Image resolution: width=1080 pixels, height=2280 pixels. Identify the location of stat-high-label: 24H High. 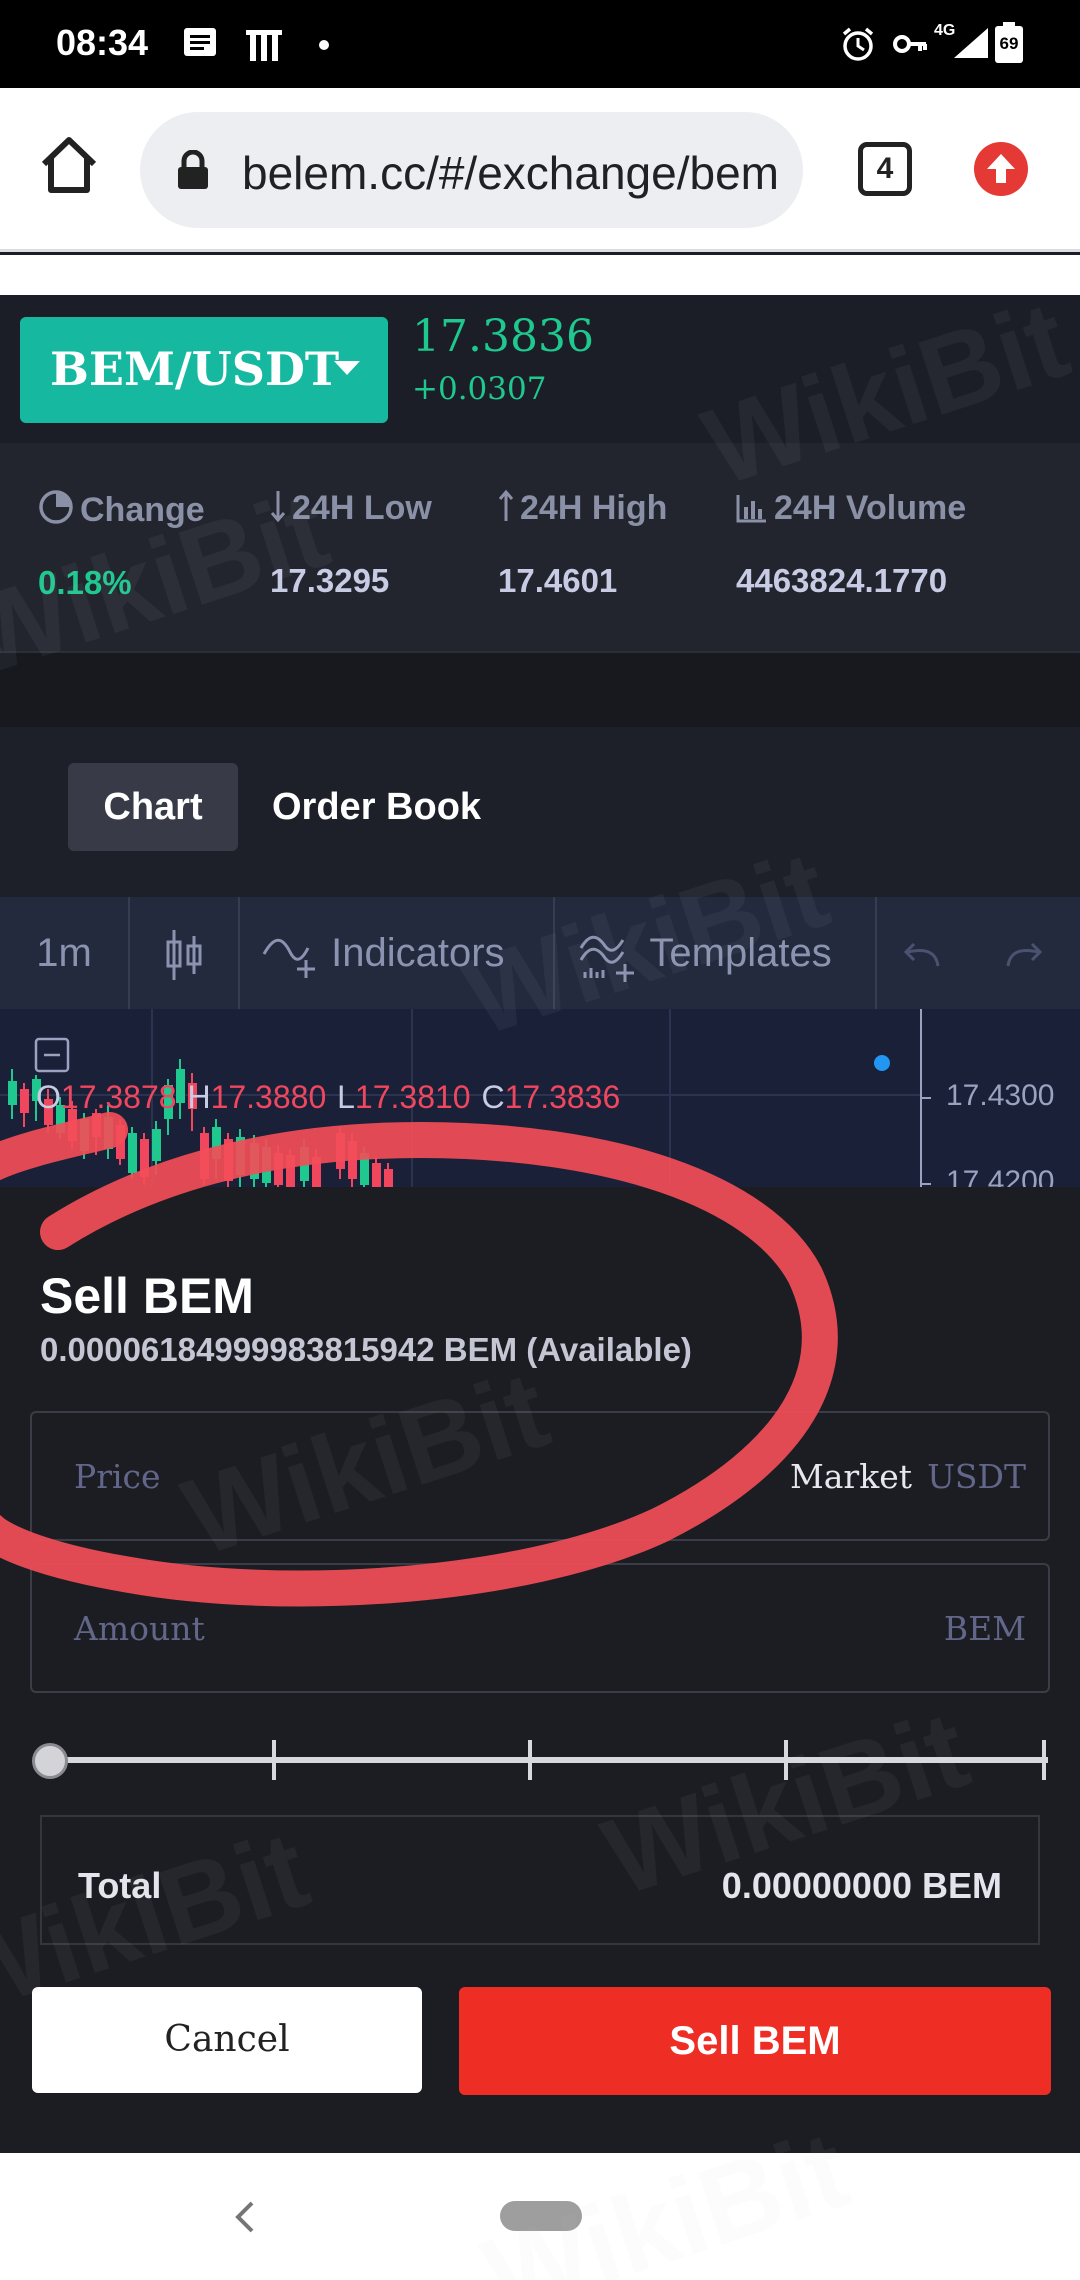
(594, 508).